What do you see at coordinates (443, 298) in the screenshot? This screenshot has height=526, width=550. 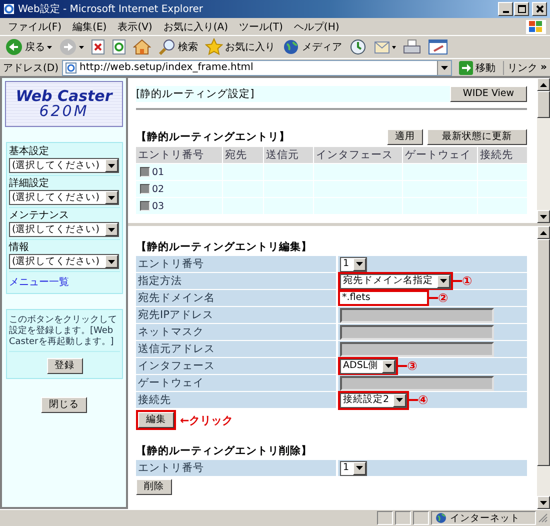 I see `callout-number: ②` at bounding box center [443, 298].